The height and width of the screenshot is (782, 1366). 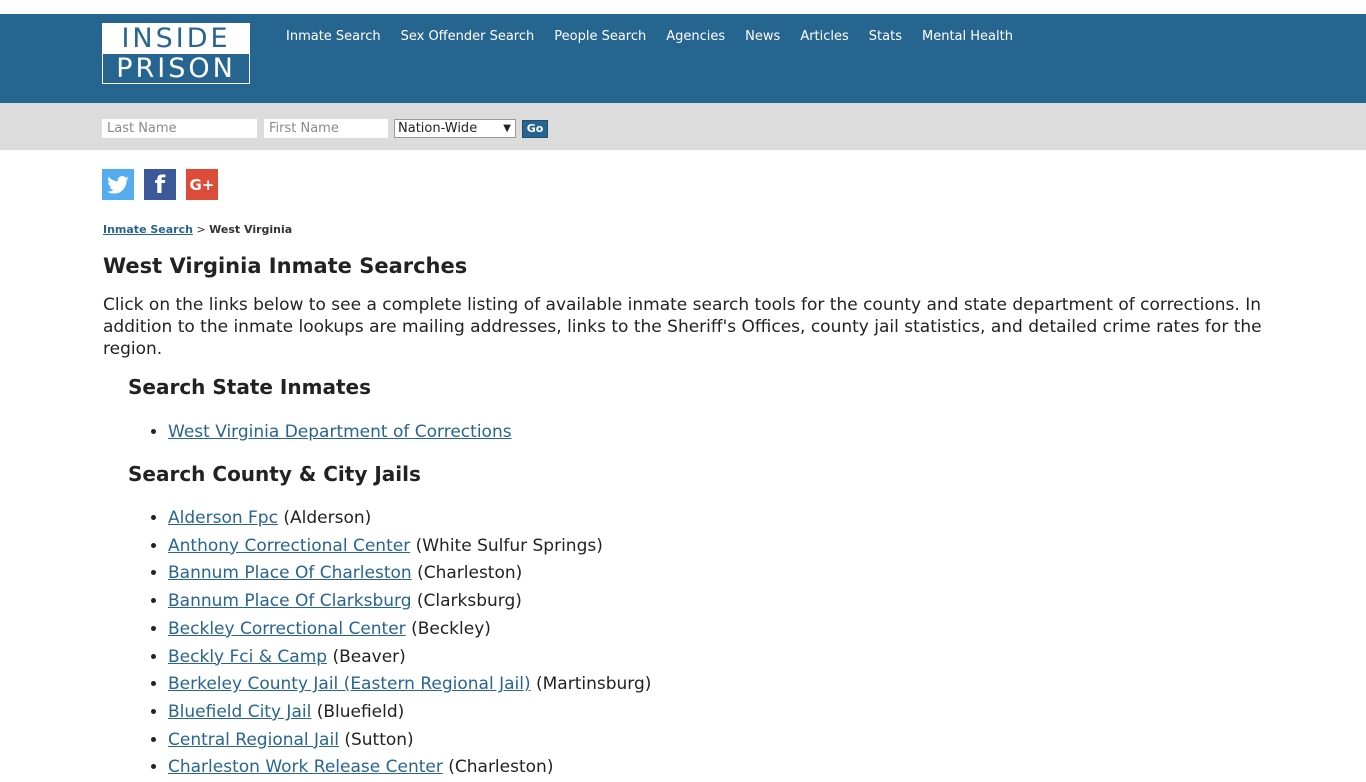 I want to click on state-doc-link: West Virginia Department of Corrections, so click(x=340, y=432).